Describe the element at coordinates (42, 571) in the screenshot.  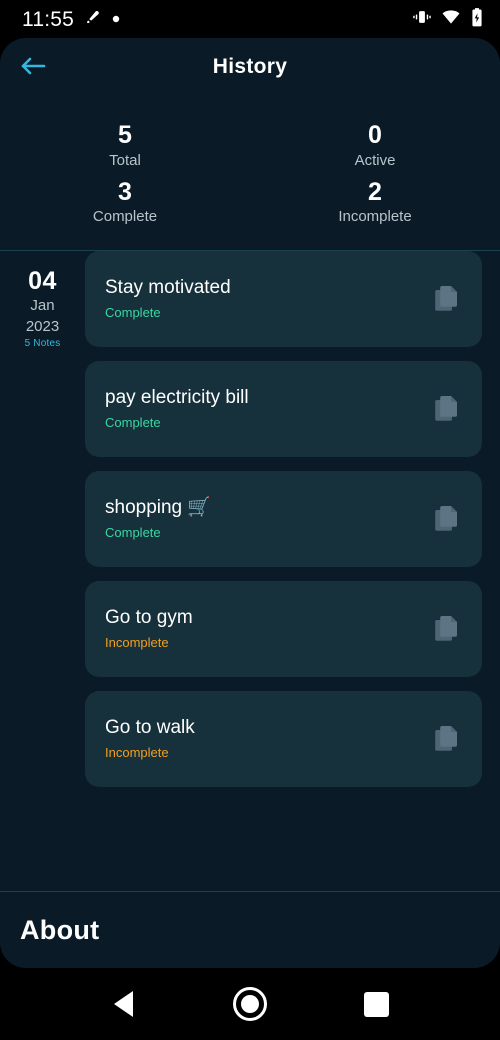
I see `date-group-header: 04 Jan 2023 5 Notes` at that location.